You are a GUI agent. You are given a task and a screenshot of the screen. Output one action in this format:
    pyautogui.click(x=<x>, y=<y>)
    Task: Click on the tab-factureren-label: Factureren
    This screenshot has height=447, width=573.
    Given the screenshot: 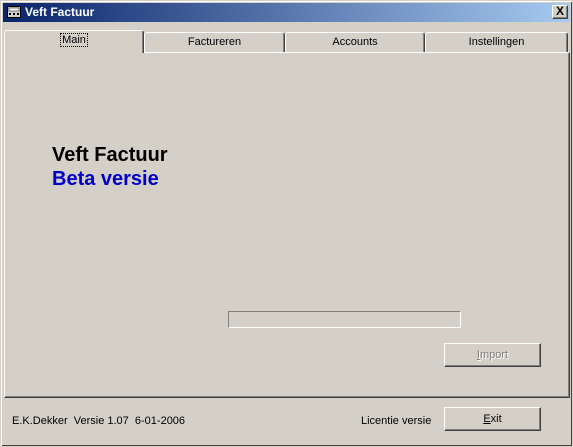 What is the action you would take?
    pyautogui.click(x=214, y=42)
    